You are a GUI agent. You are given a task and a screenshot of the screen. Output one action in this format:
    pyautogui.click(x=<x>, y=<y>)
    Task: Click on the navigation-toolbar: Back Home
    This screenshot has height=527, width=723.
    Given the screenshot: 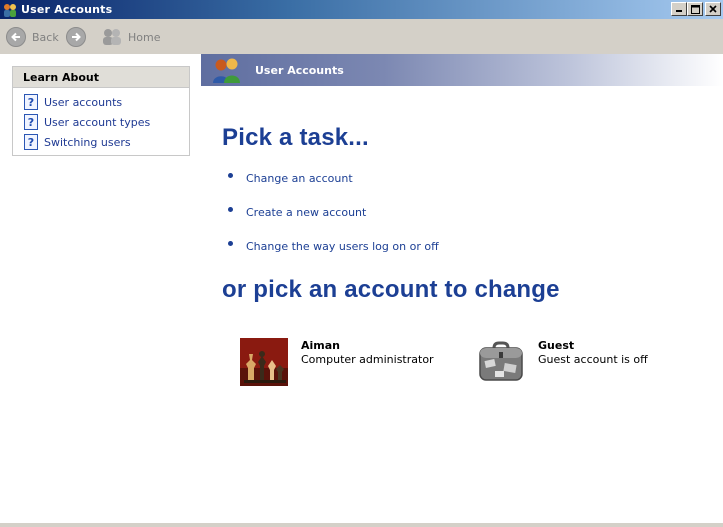 What is the action you would take?
    pyautogui.click(x=361, y=36)
    